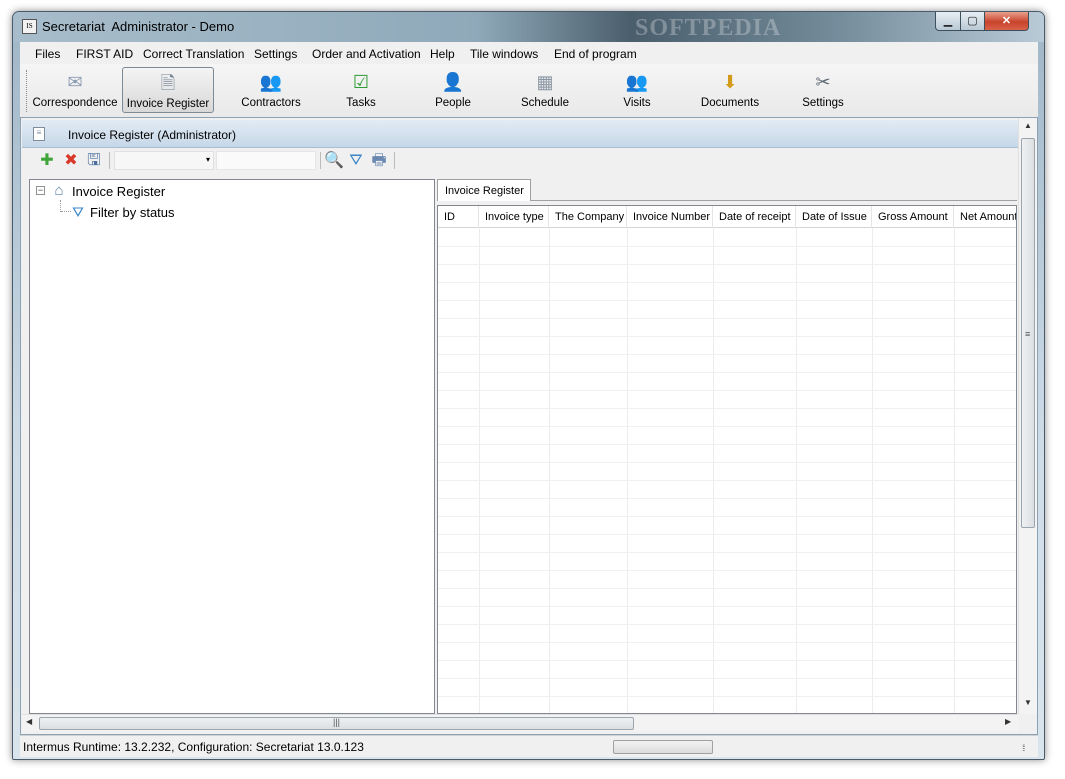 The width and height of the screenshot is (1065, 779). I want to click on window-title: Secretariat Administrator - Demo, so click(138, 26).